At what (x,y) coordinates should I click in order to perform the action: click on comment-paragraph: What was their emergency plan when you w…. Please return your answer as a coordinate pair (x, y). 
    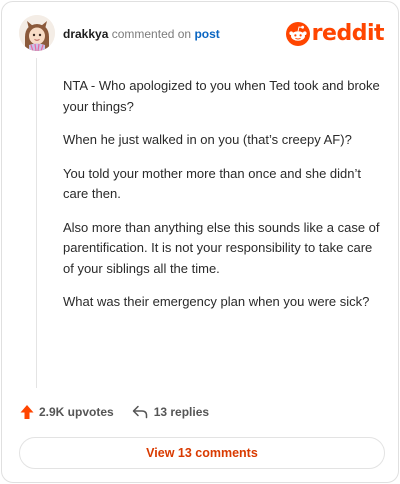
    Looking at the image, I should click on (216, 301).